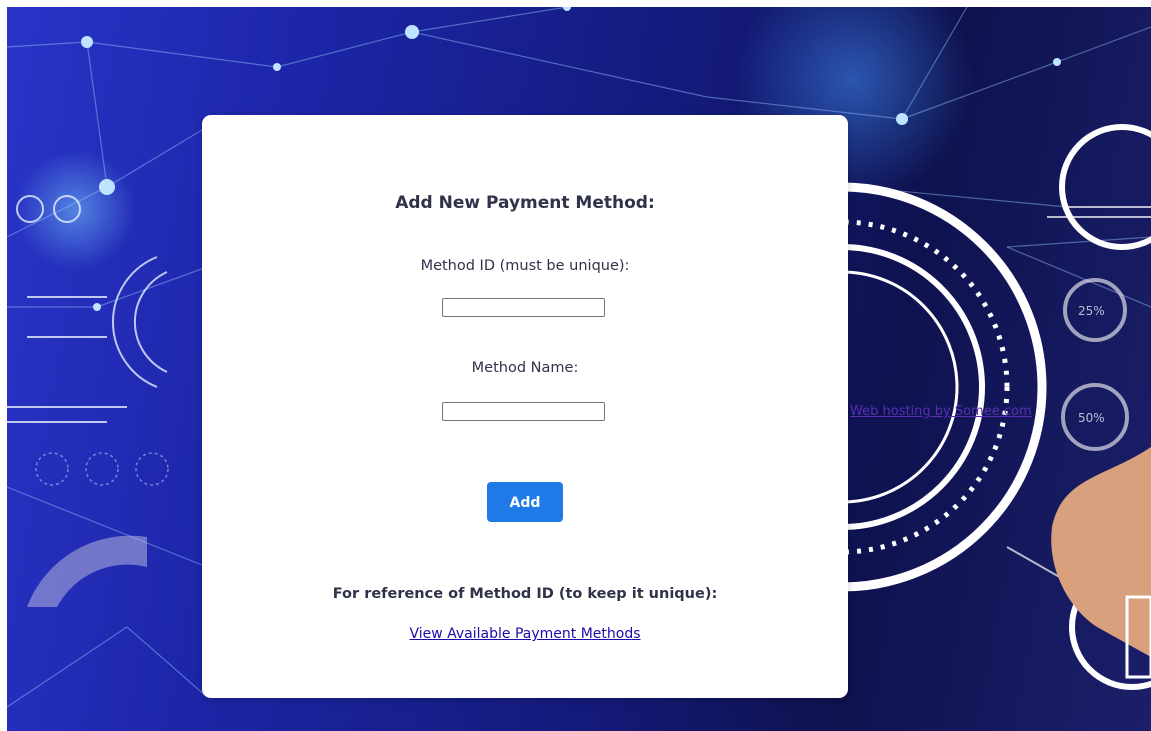 Image resolution: width=1151 pixels, height=731 pixels. What do you see at coordinates (1091, 418) in the screenshot?
I see `gauge-bottom-label: 50%` at bounding box center [1091, 418].